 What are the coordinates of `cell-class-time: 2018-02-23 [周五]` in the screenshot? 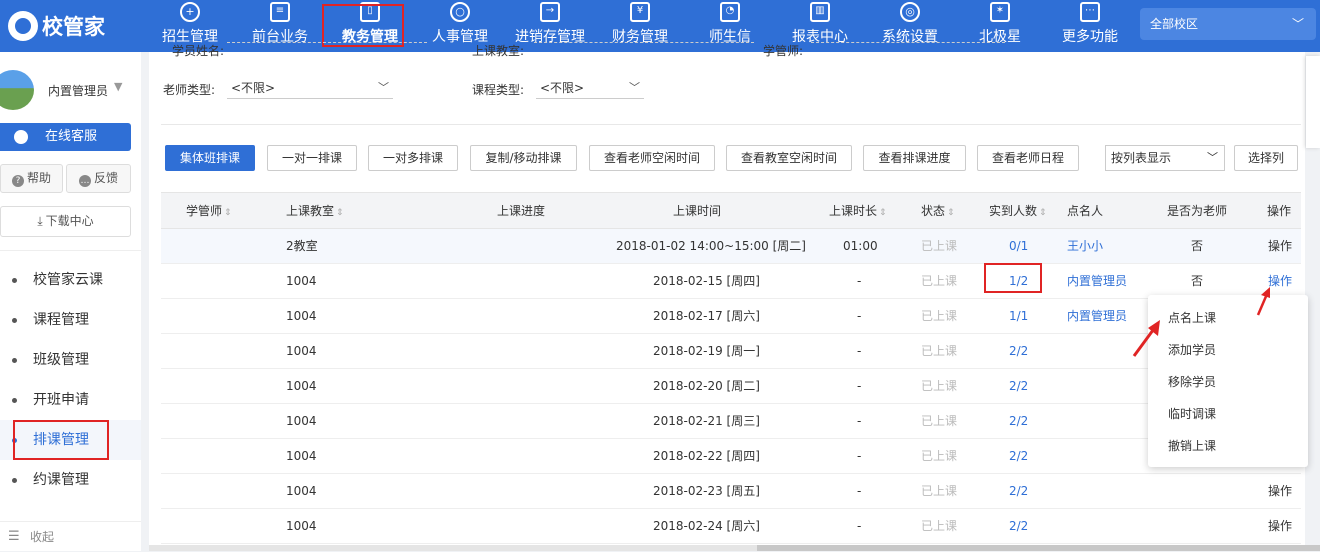 It's located at (706, 491).